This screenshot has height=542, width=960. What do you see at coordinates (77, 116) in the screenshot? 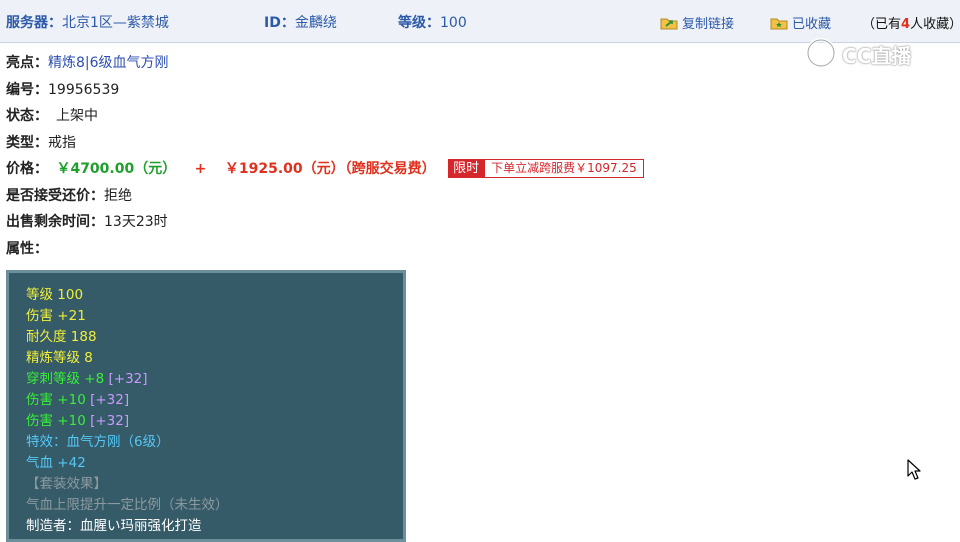
I see `status-value: 上架中` at bounding box center [77, 116].